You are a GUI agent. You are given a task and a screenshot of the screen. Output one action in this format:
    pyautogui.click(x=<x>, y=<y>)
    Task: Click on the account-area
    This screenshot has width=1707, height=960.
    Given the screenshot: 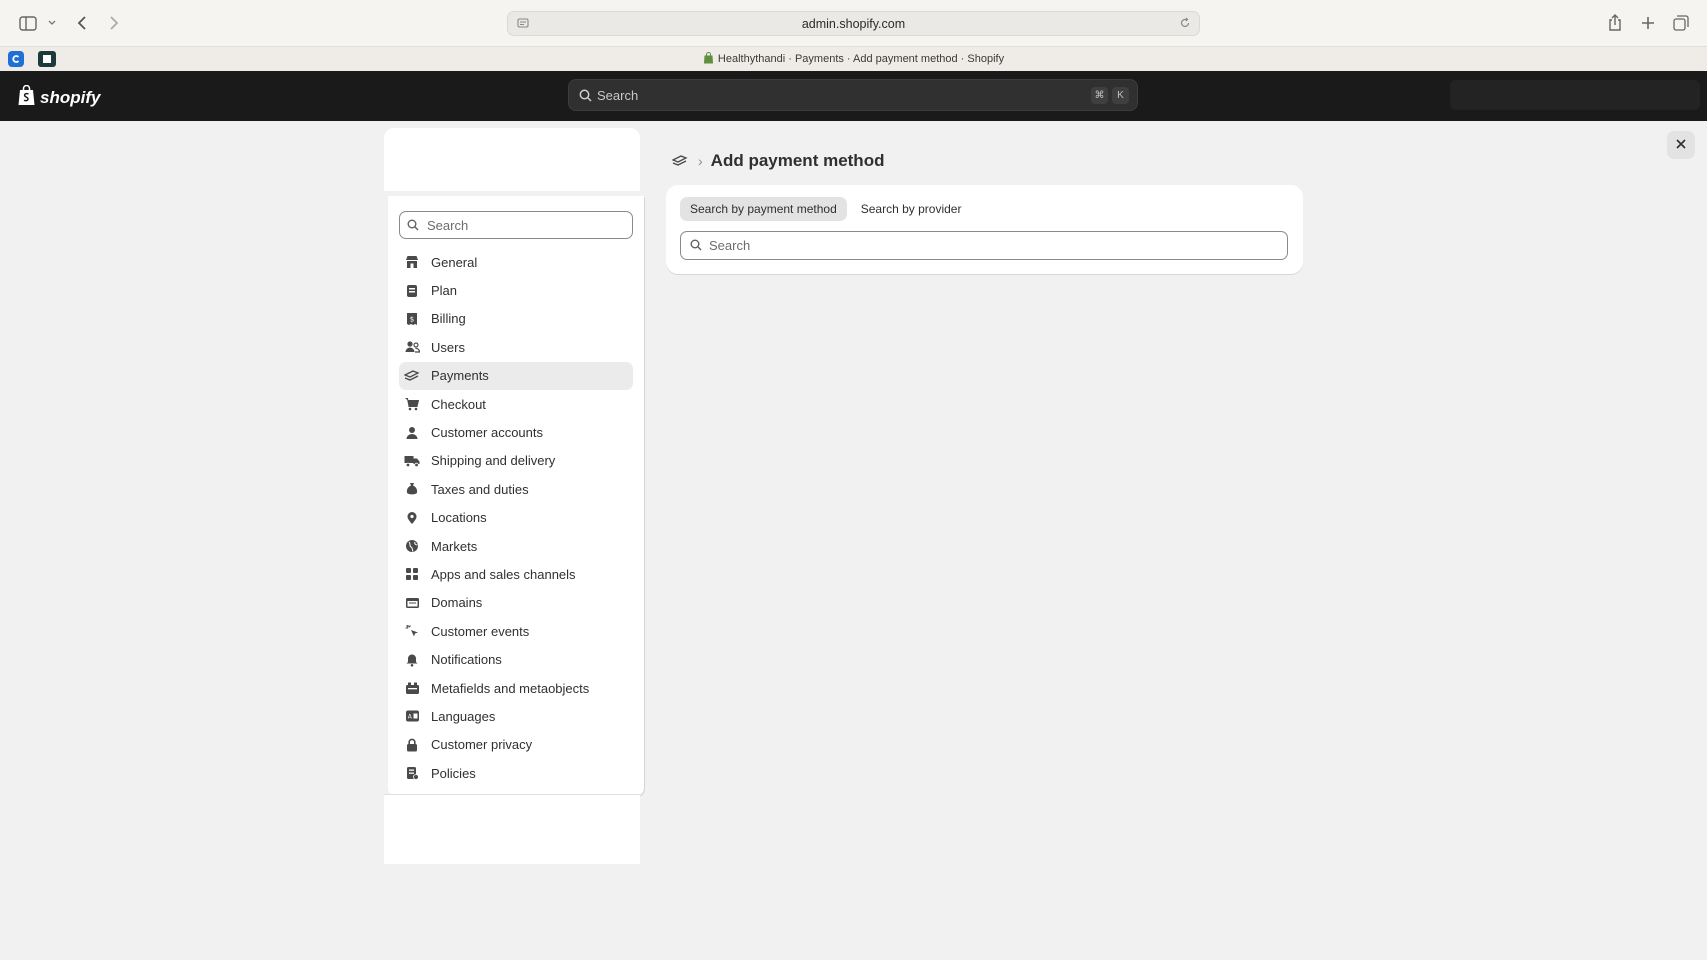 What is the action you would take?
    pyautogui.click(x=1575, y=95)
    